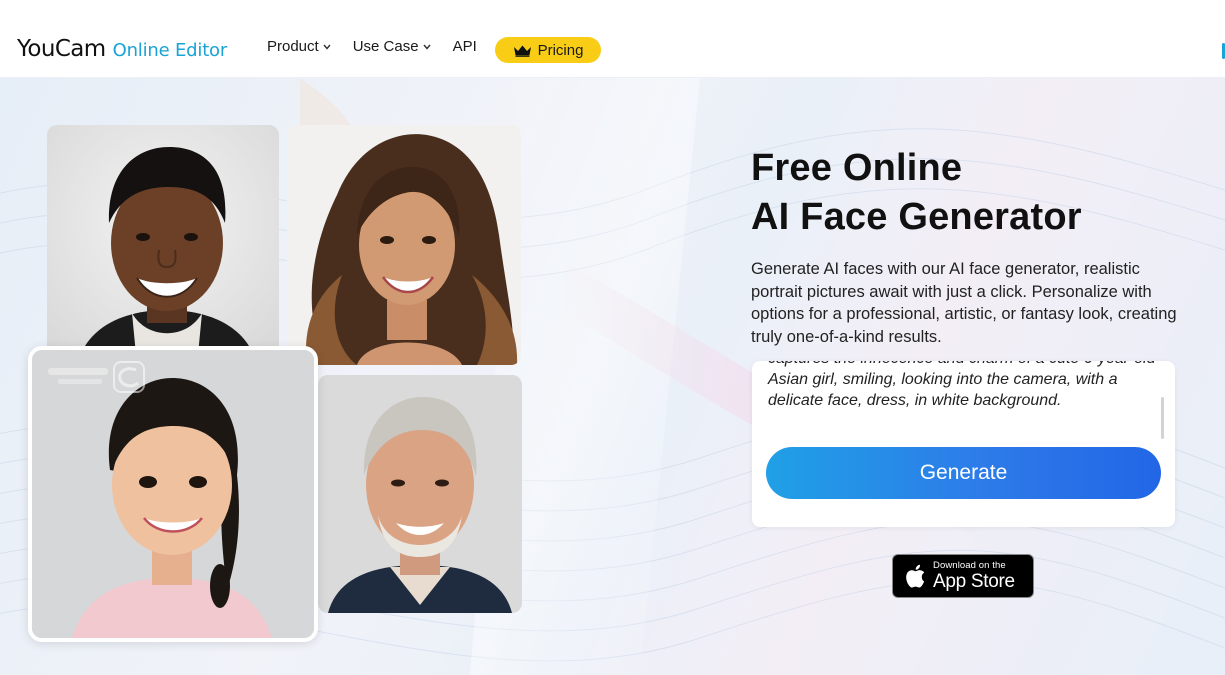  I want to click on sample-portrait-older-man, so click(420, 494).